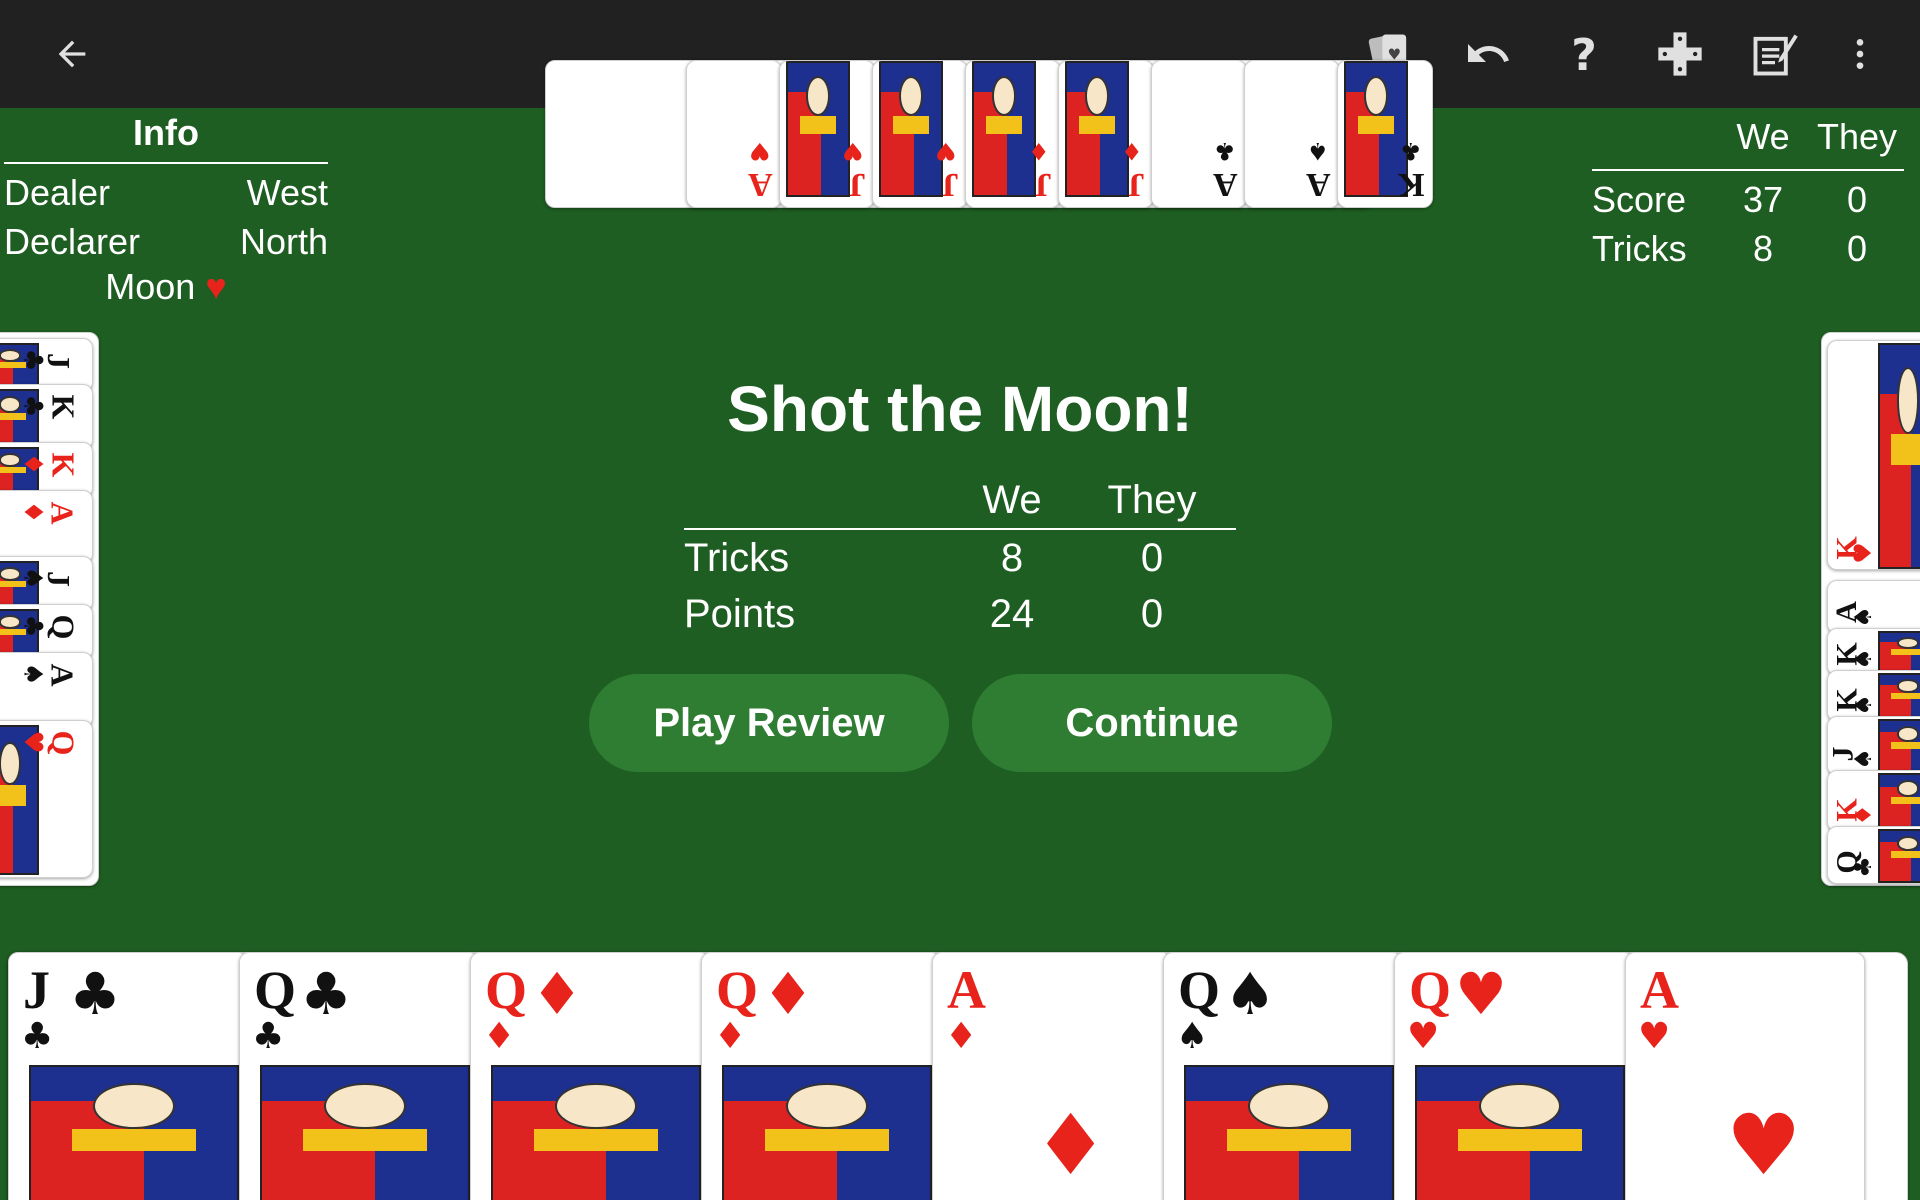 Image resolution: width=1920 pixels, height=1200 pixels. I want to click on continue-button: Continue, so click(1152, 723).